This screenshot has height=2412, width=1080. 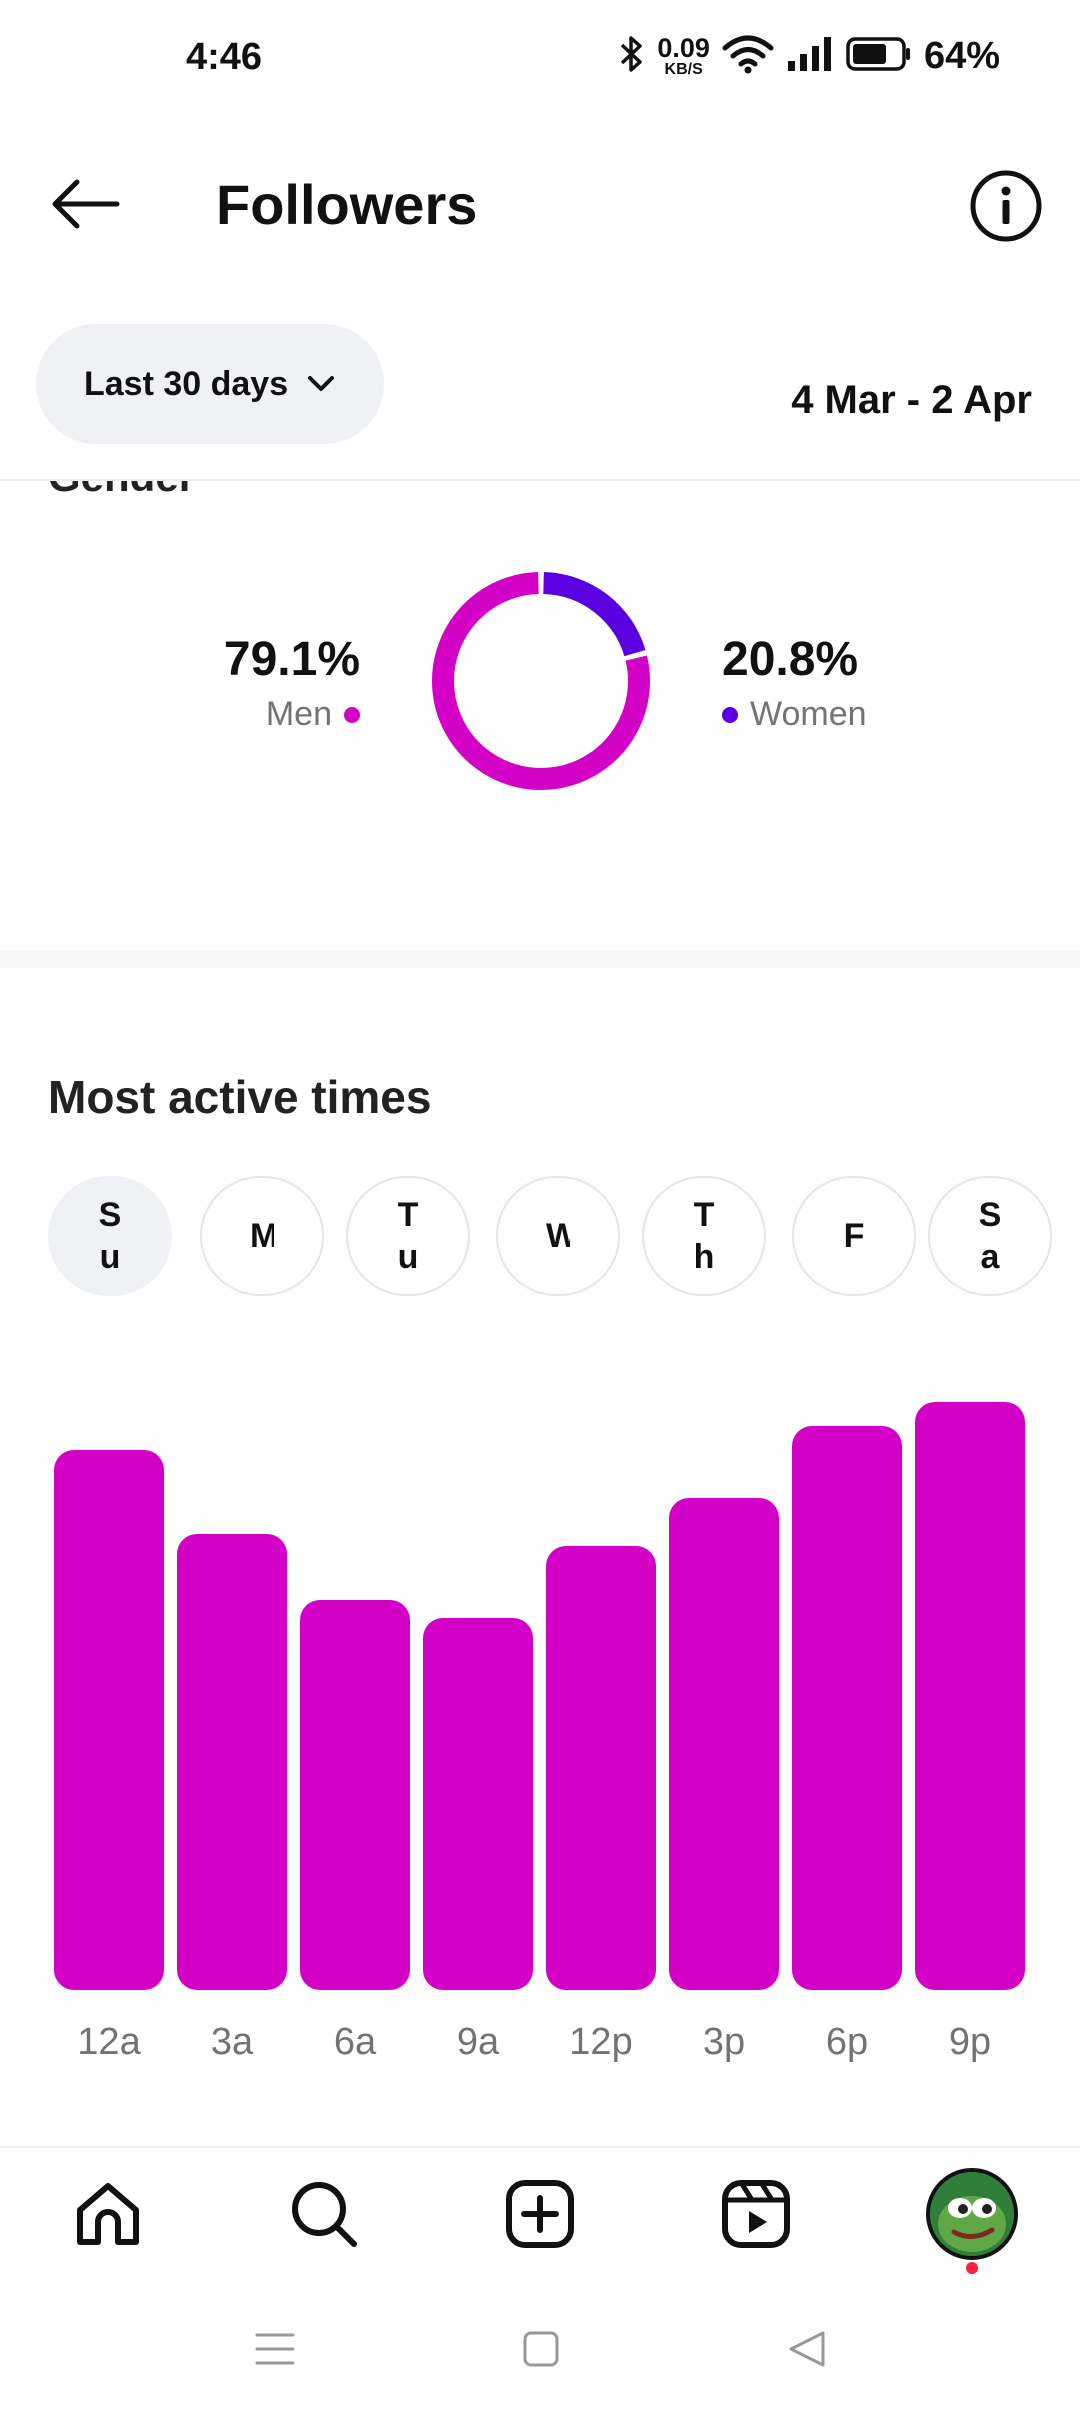 I want to click on day-chip-label: Sa, so click(x=990, y=1236).